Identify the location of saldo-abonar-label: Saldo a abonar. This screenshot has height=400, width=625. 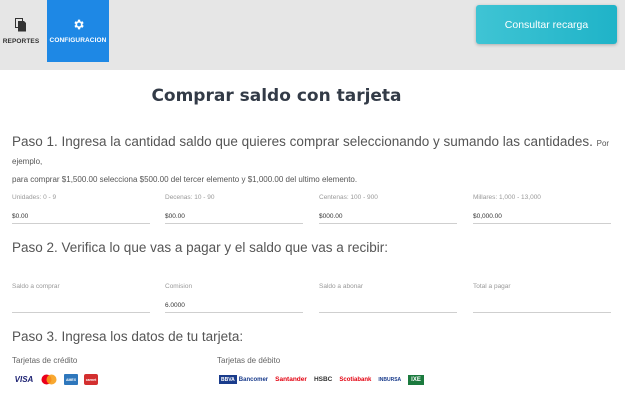
(341, 286).